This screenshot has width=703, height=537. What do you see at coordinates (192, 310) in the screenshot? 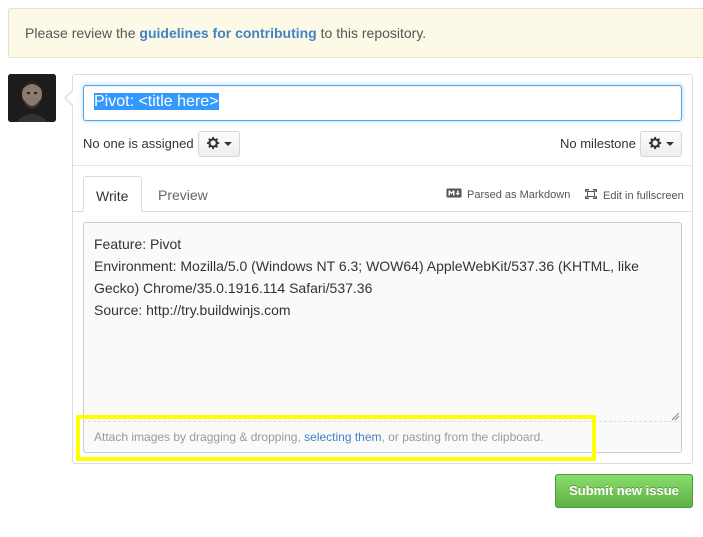
I see `body-line: Source: http://try.buildwinjs.com` at bounding box center [192, 310].